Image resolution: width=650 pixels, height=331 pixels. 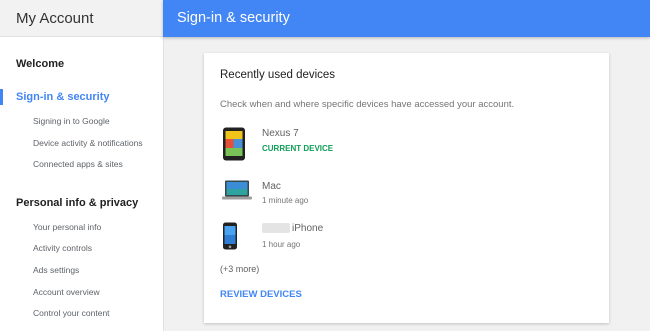 I want to click on sidebar-item-signing-in: Signing in to Google, so click(x=71, y=121).